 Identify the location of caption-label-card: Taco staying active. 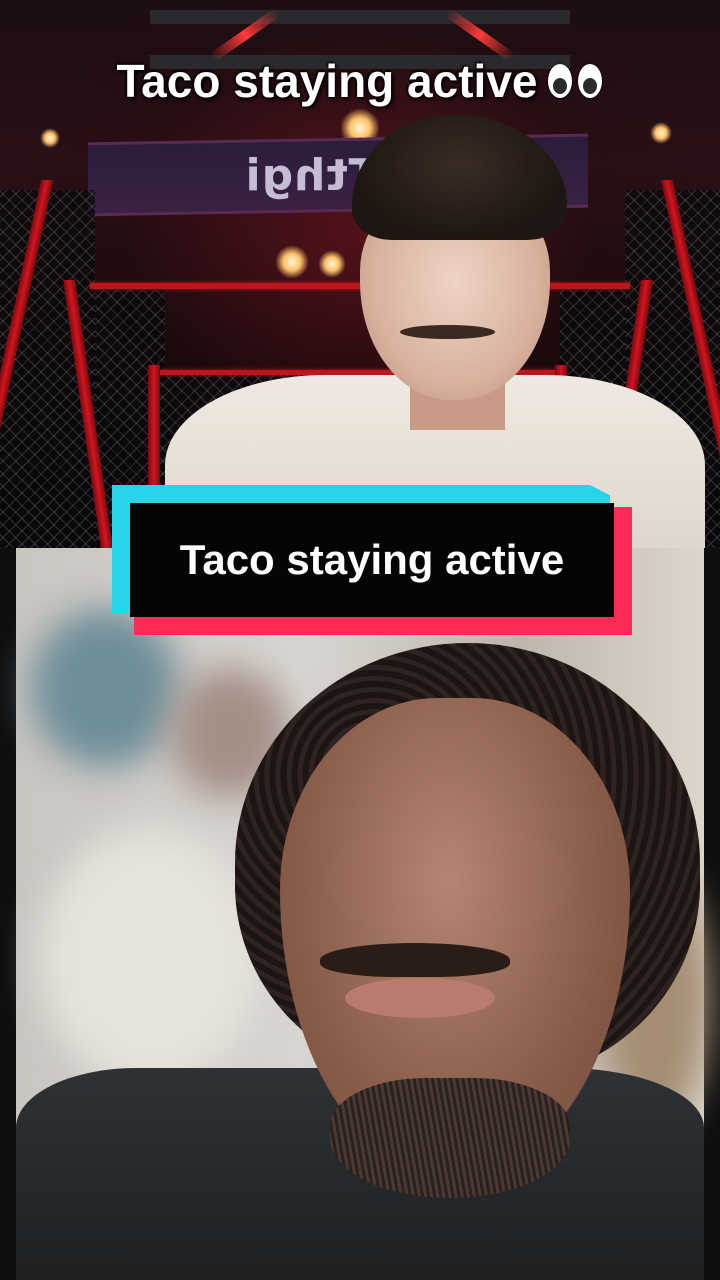
(372, 560).